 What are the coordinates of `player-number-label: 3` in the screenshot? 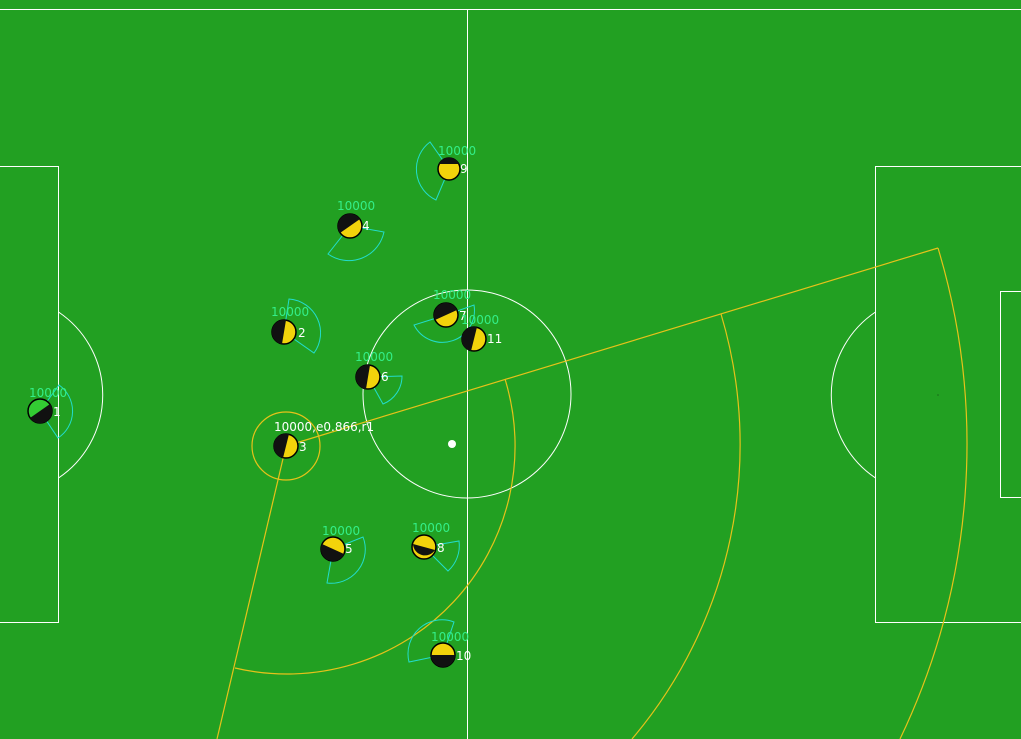 It's located at (303, 447).